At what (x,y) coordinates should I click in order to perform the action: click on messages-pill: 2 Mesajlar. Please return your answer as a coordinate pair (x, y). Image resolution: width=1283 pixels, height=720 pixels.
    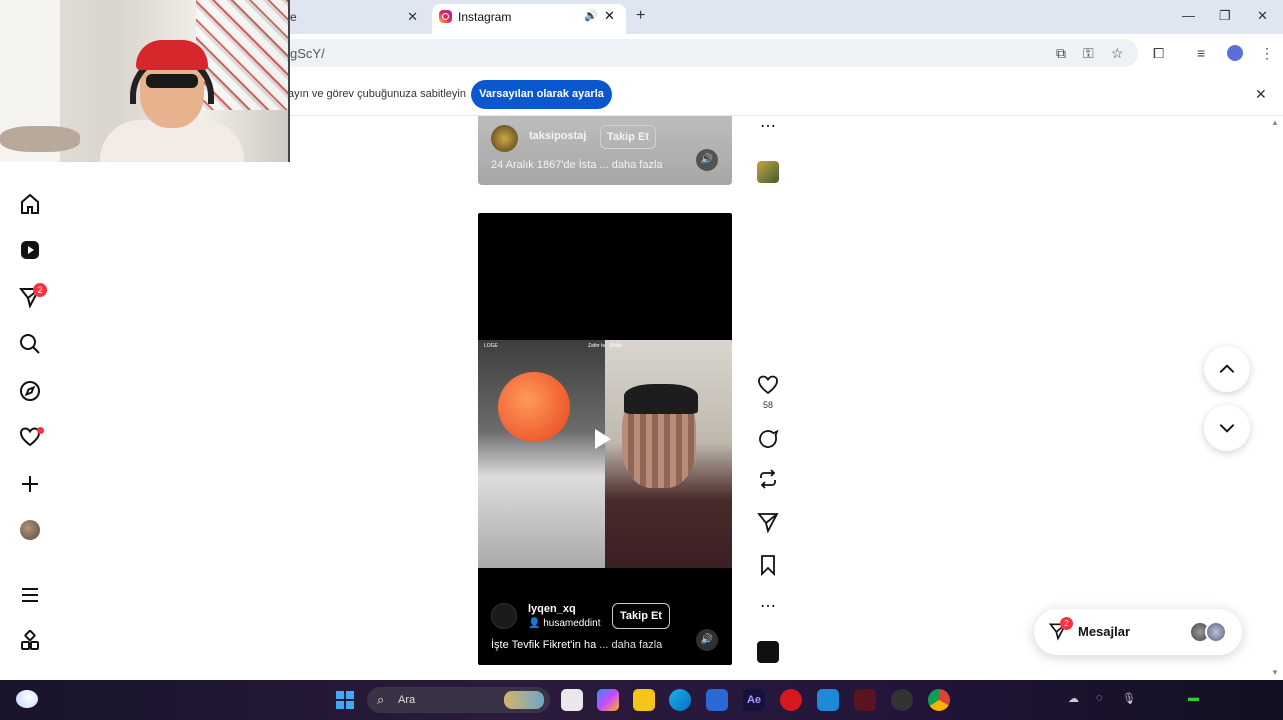
    Looking at the image, I should click on (1138, 632).